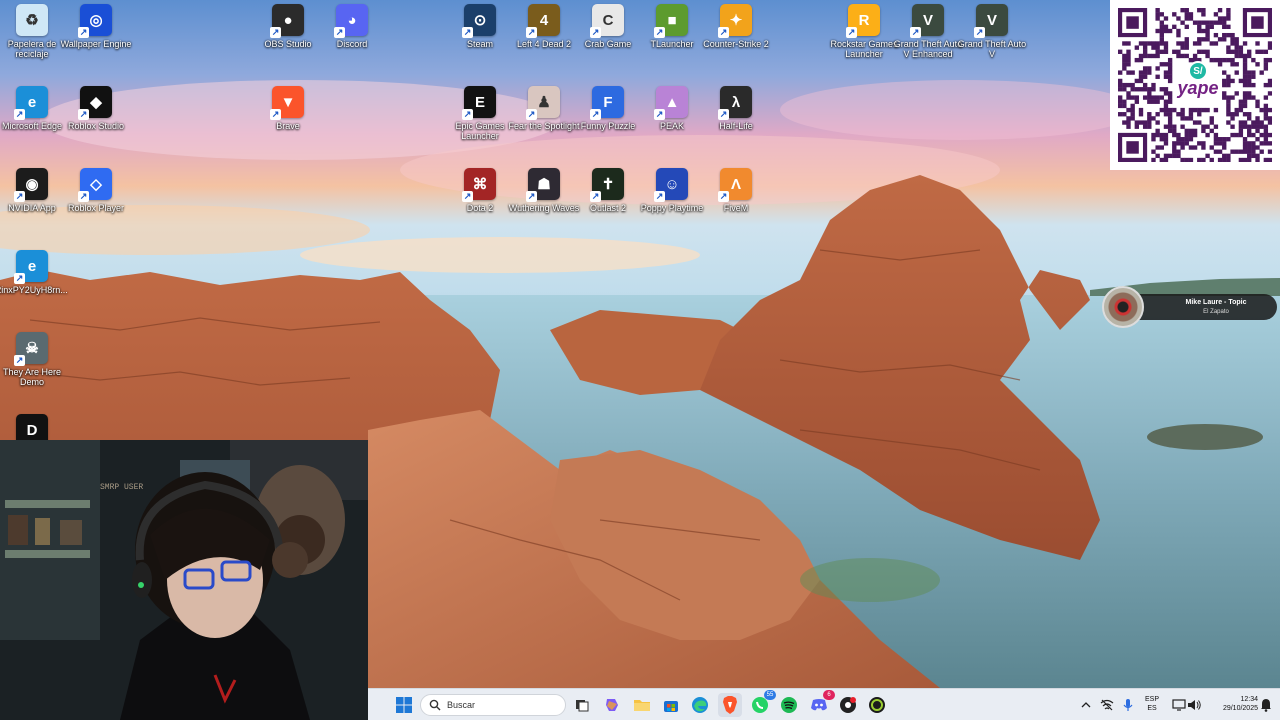  Describe the element at coordinates (184, 580) in the screenshot. I see `webcam-overlay: SMRP USER` at that location.